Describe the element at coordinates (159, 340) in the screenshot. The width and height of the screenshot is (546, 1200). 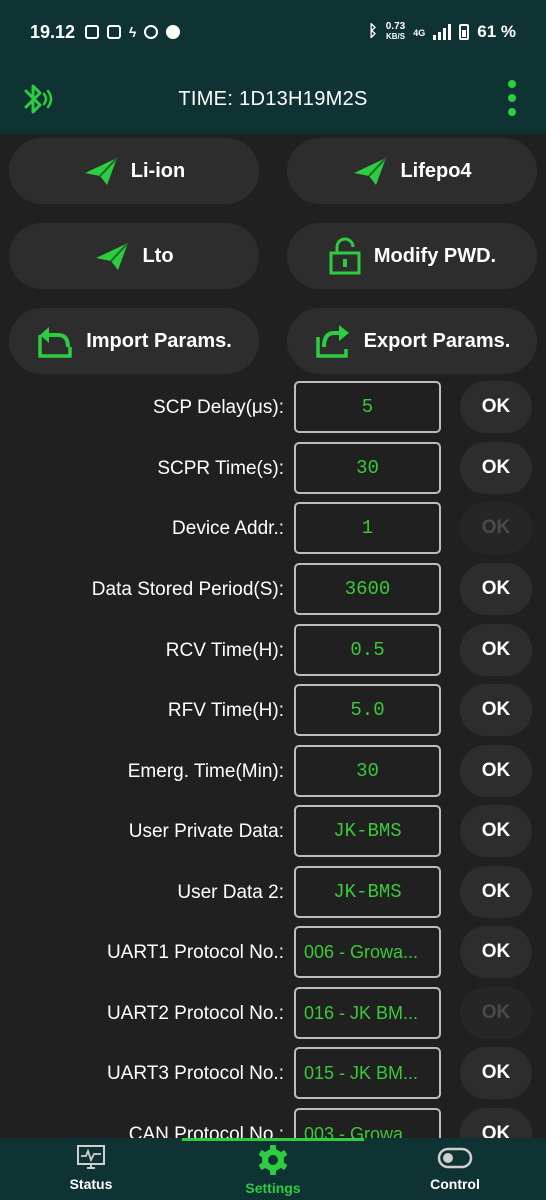
I see `import-params-label: Import Params.` at that location.